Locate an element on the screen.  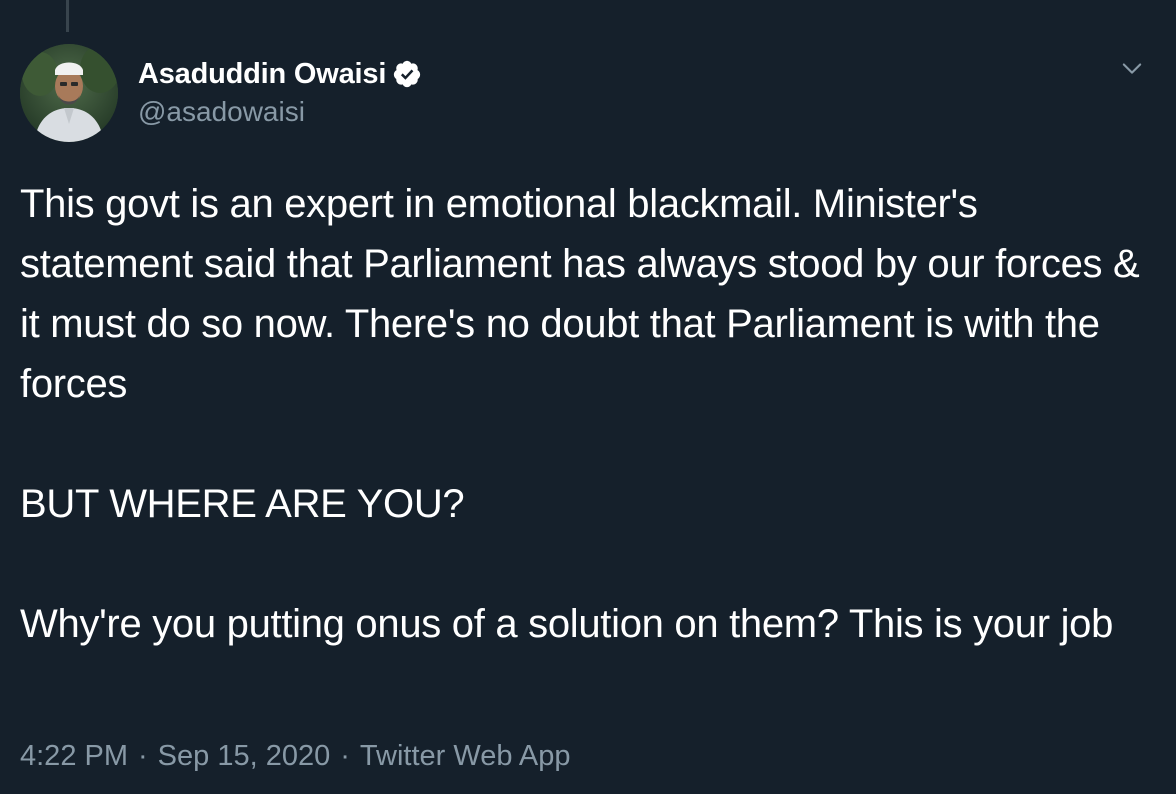
tweet-header: Asaduddin Owaisi @asadowaisi is located at coordinates (590, 94).